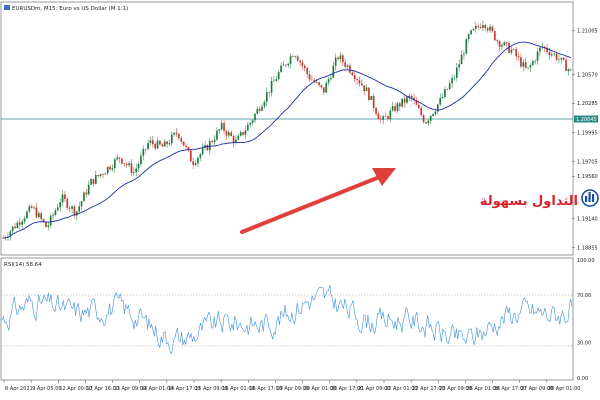 The height and width of the screenshot is (400, 600). Describe the element at coordinates (539, 199) in the screenshot. I see `brand-logo: التداول بسهولة` at that location.